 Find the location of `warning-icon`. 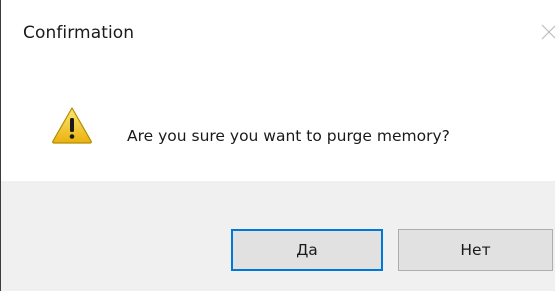

warning-icon is located at coordinates (72, 125).